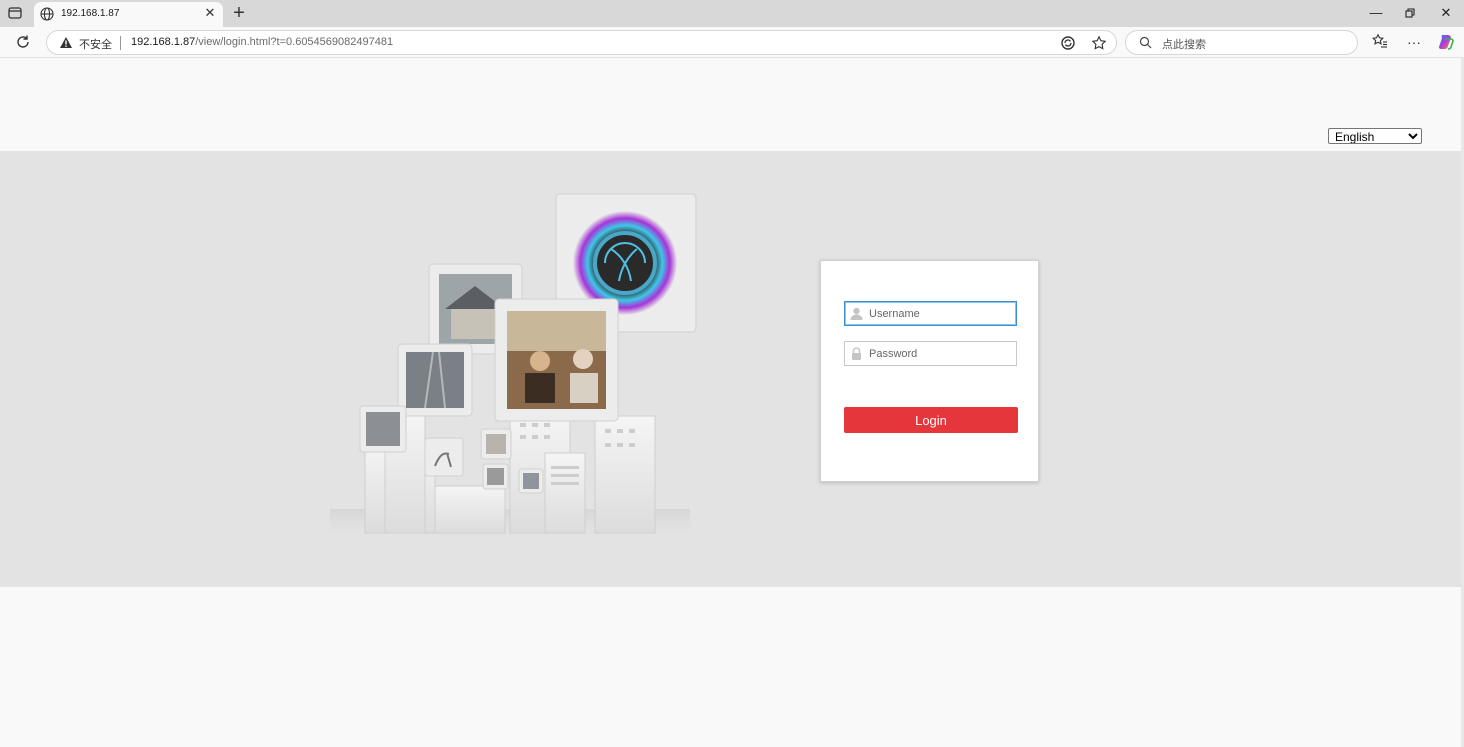 Image resolution: width=1464 pixels, height=747 pixels. What do you see at coordinates (1099, 43) in the screenshot?
I see `favorite-star-icon` at bounding box center [1099, 43].